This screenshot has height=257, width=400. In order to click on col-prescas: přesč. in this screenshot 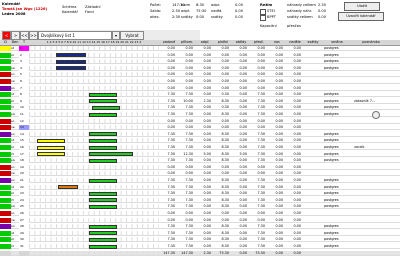, I will do `click(259, 42)`.